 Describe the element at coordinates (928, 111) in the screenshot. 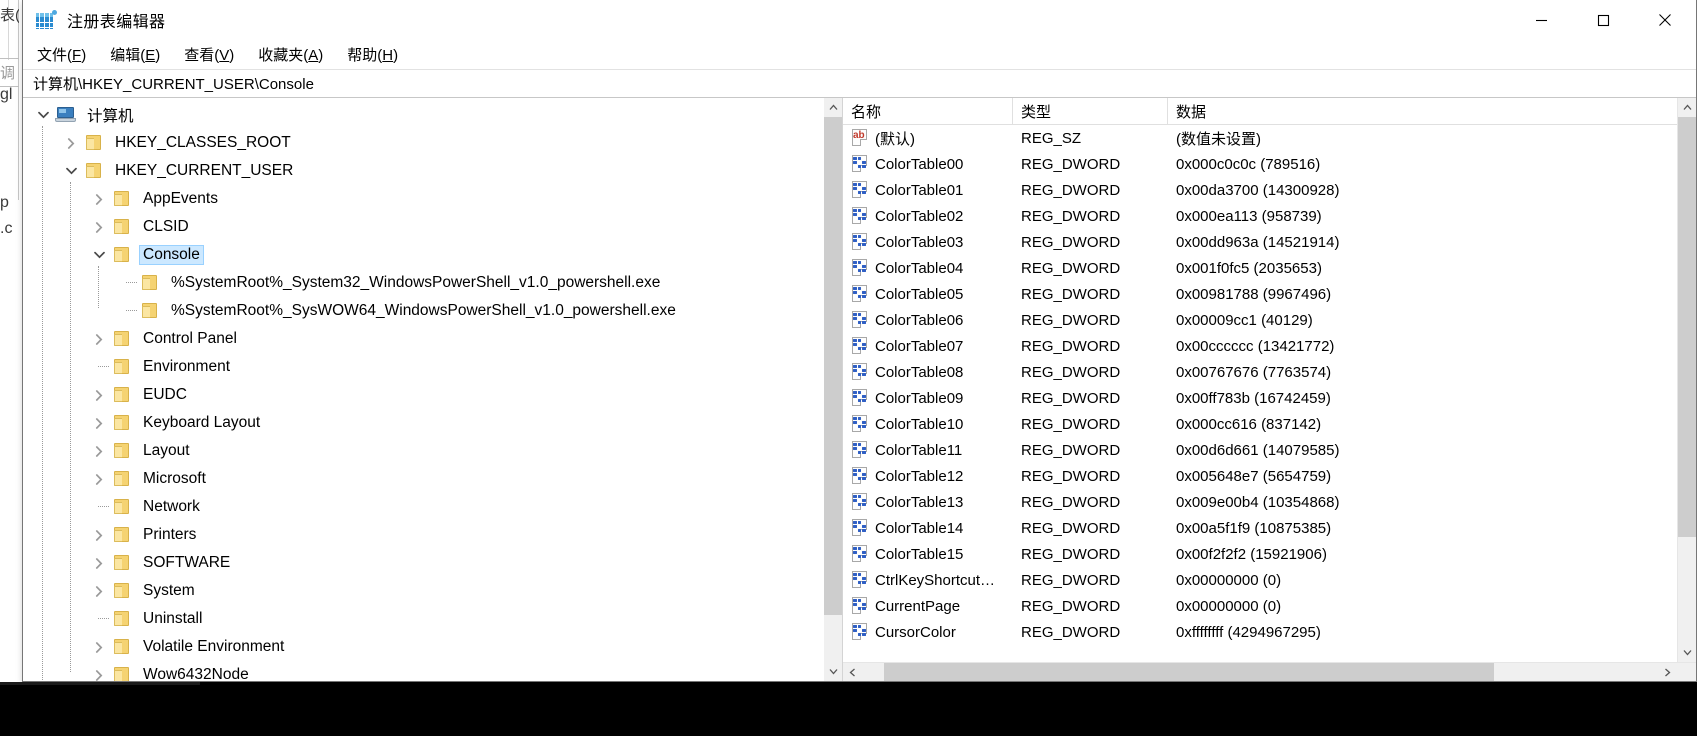

I see `column-header-name: 名称` at that location.